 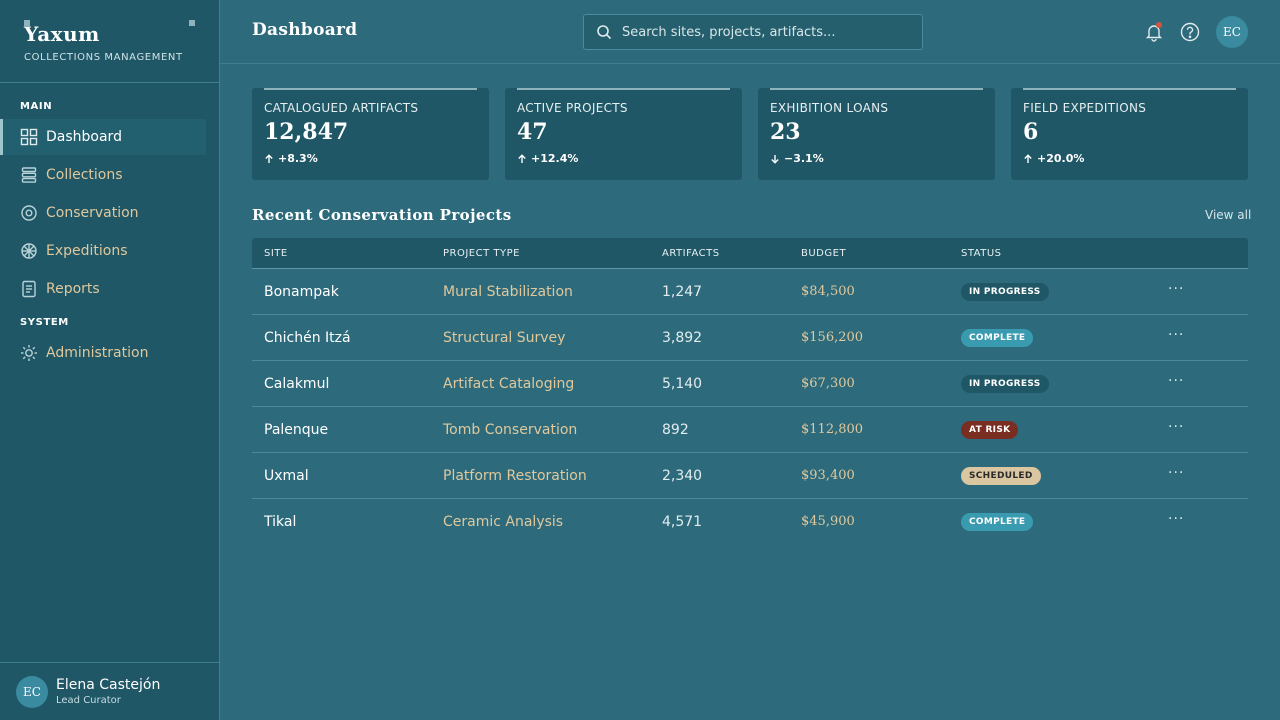 I want to click on stat-trend: +12.4%, so click(x=547, y=158).